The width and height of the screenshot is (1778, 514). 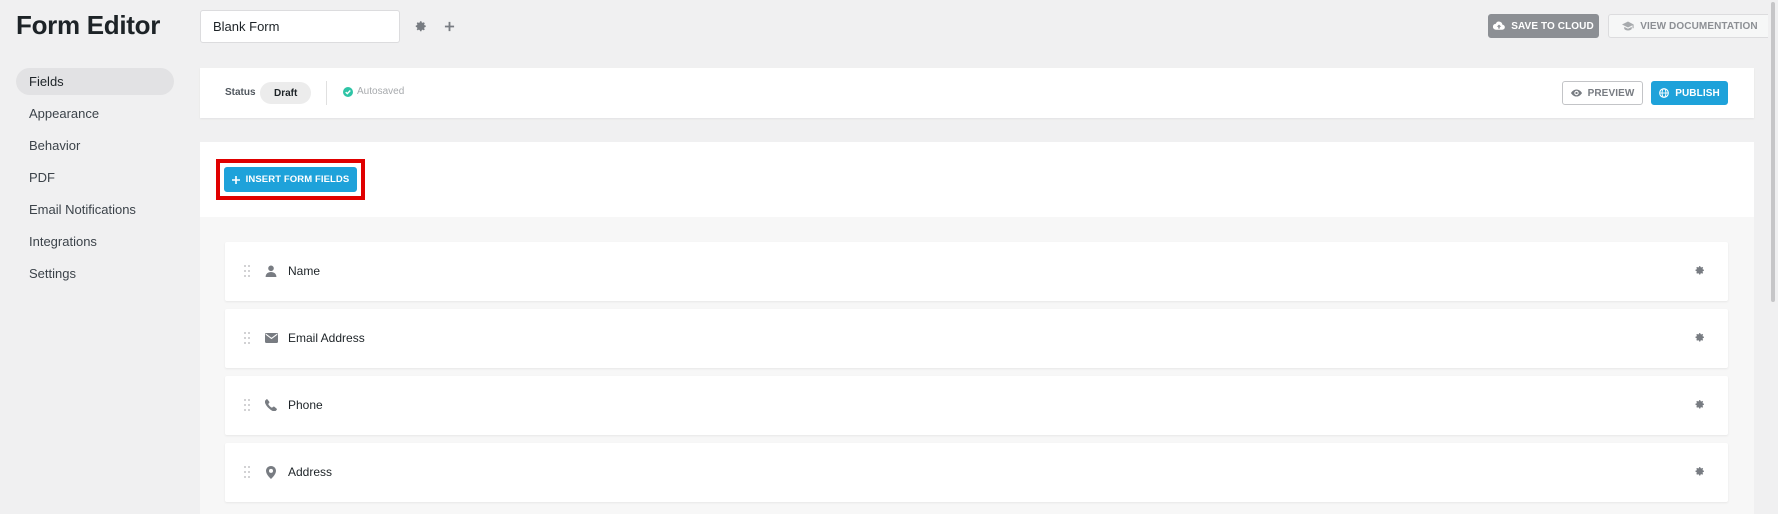 I want to click on field-row-phone: Phone, so click(x=976, y=405).